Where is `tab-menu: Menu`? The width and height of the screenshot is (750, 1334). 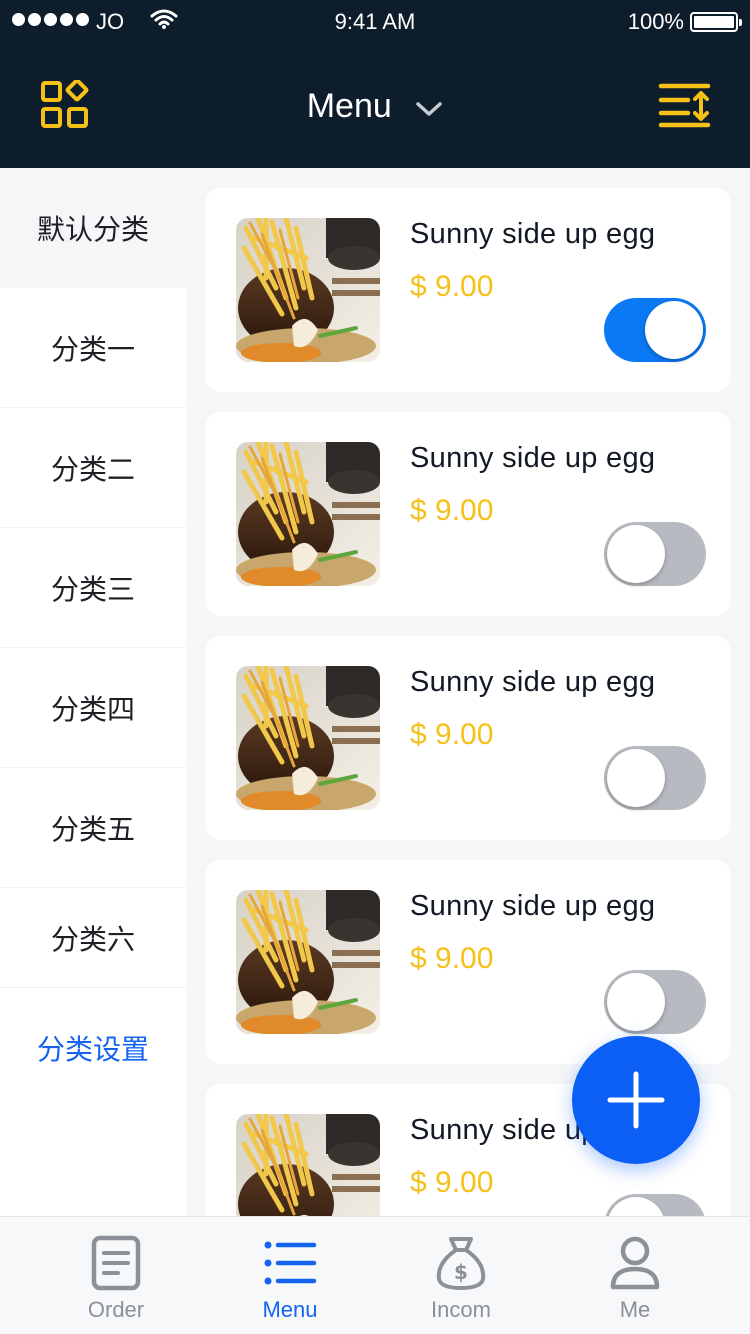
tab-menu: Menu is located at coordinates (290, 1275).